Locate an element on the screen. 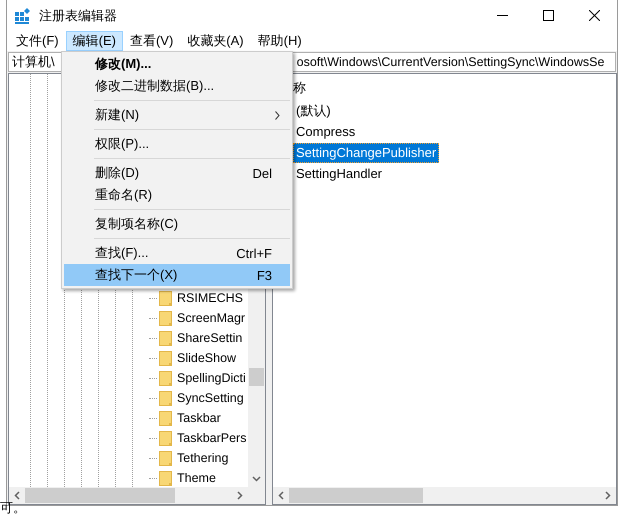 The height and width of the screenshot is (515, 627). address-text: 计算机\ is located at coordinates (33, 62).